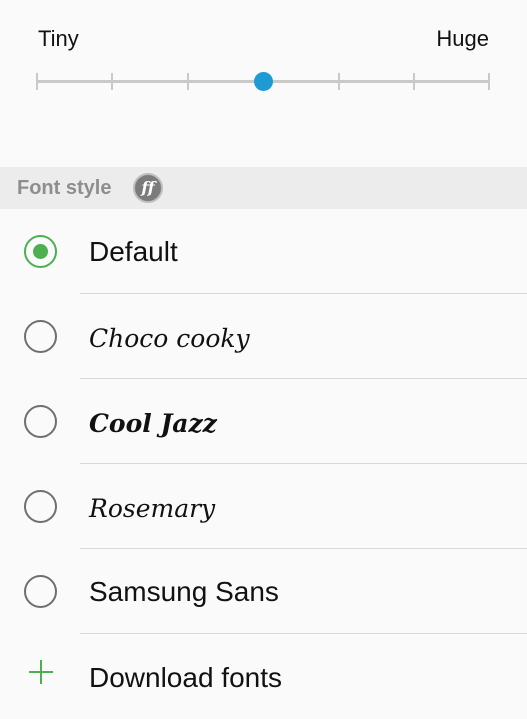  What do you see at coordinates (462, 38) in the screenshot?
I see `font-size-max-label: Huge` at bounding box center [462, 38].